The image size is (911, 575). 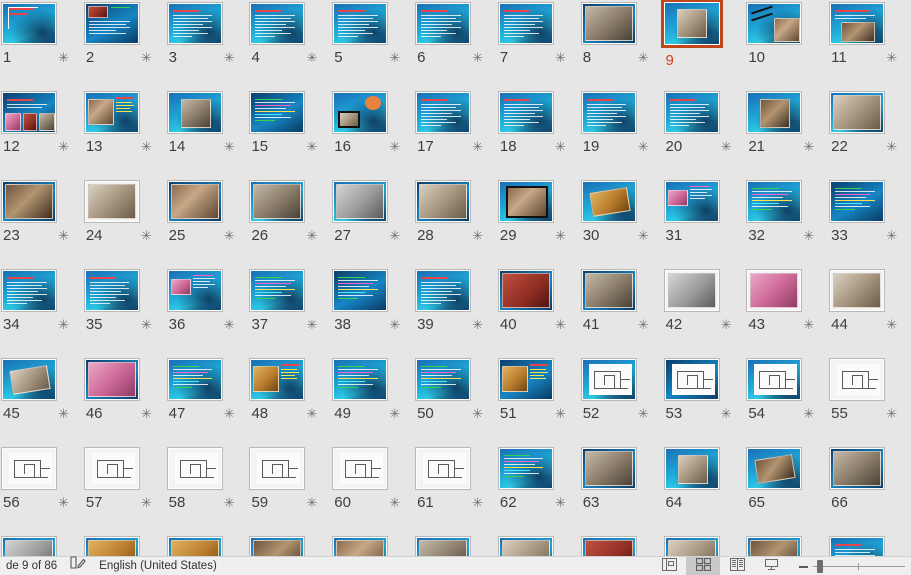 What do you see at coordinates (289, 402) in the screenshot?
I see `slide-cell: 48 ✳` at bounding box center [289, 402].